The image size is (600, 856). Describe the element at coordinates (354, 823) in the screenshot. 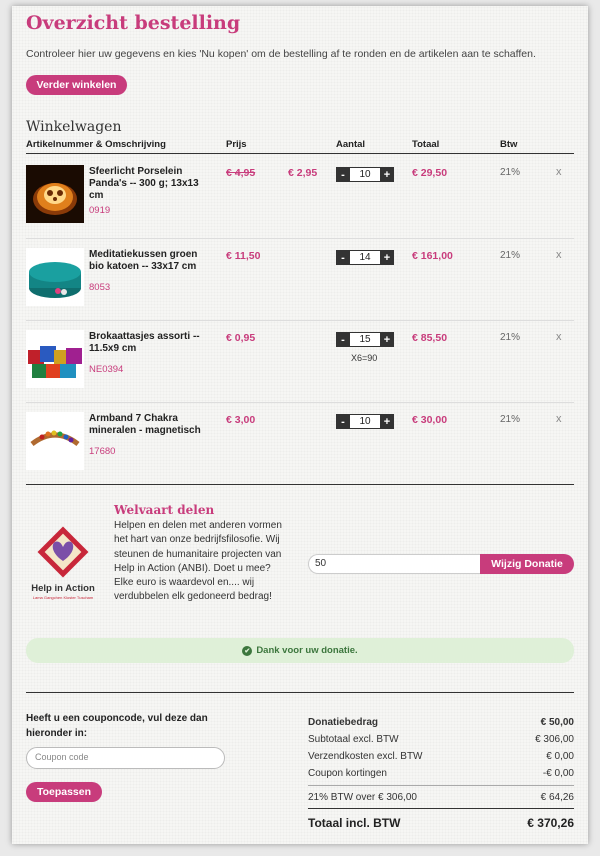

I see `summary-total-label: Totaal incl. BTW` at that location.